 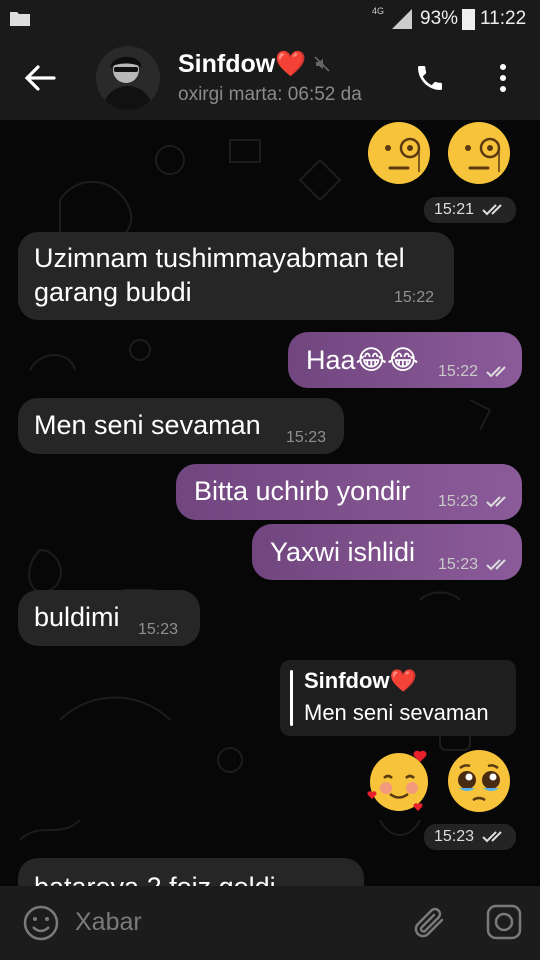 I want to click on incoming-message: Men seni sevaman 15:23, so click(x=181, y=426).